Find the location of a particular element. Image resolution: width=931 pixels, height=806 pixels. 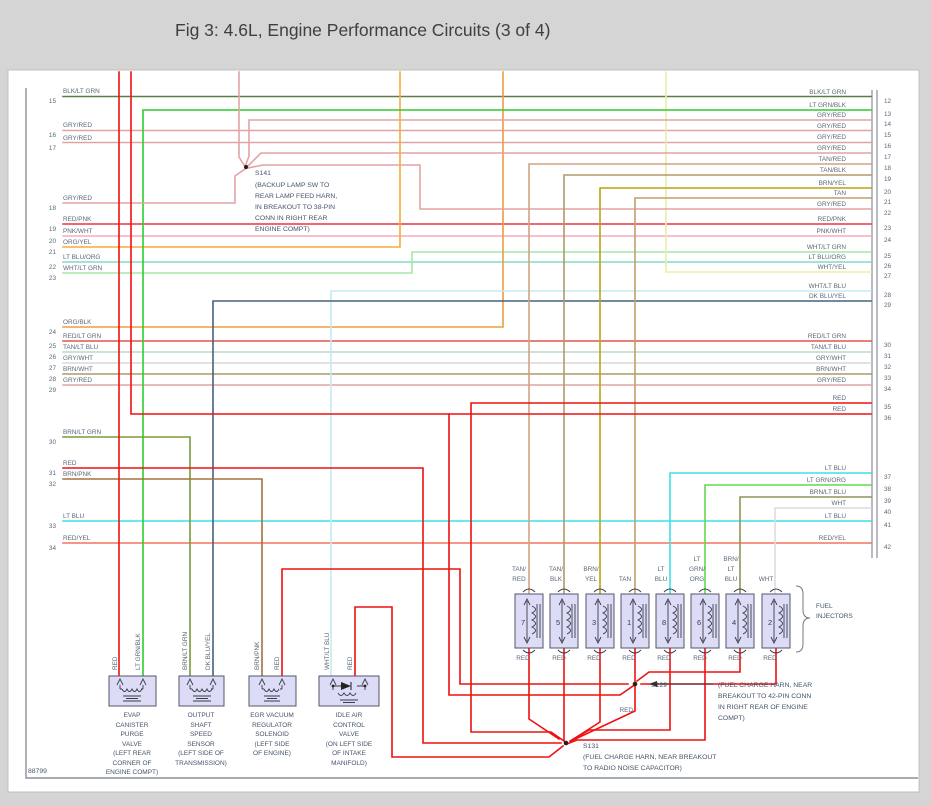

wire-label: TAN/RED is located at coordinates (832, 159).